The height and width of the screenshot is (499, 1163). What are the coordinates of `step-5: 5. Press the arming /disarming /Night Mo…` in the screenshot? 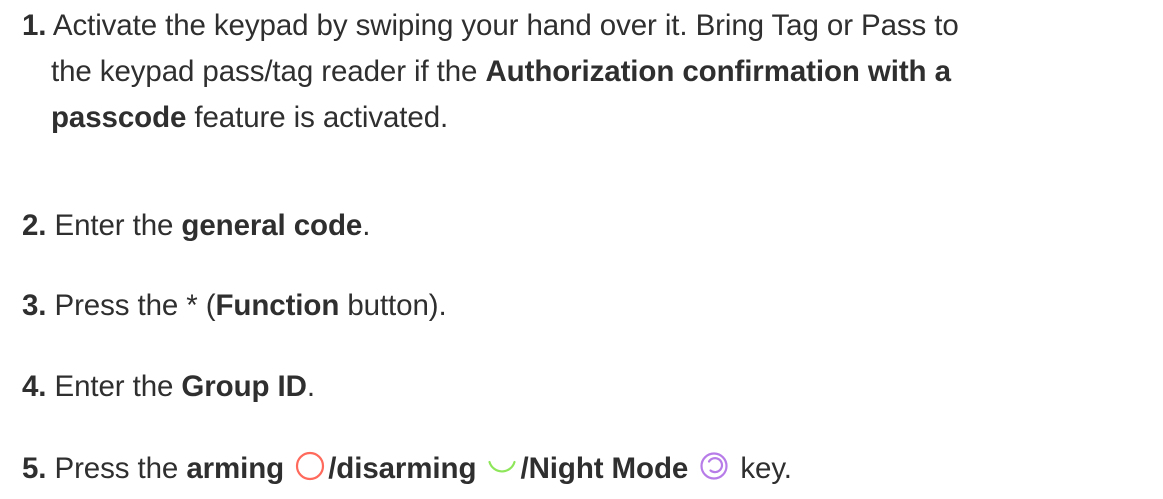 It's located at (407, 471).